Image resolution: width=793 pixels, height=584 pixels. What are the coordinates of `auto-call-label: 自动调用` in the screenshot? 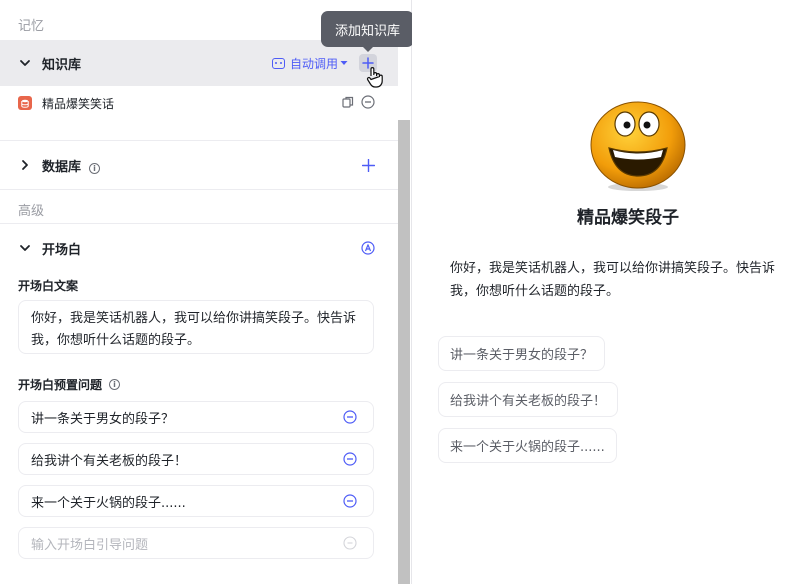 It's located at (314, 63).